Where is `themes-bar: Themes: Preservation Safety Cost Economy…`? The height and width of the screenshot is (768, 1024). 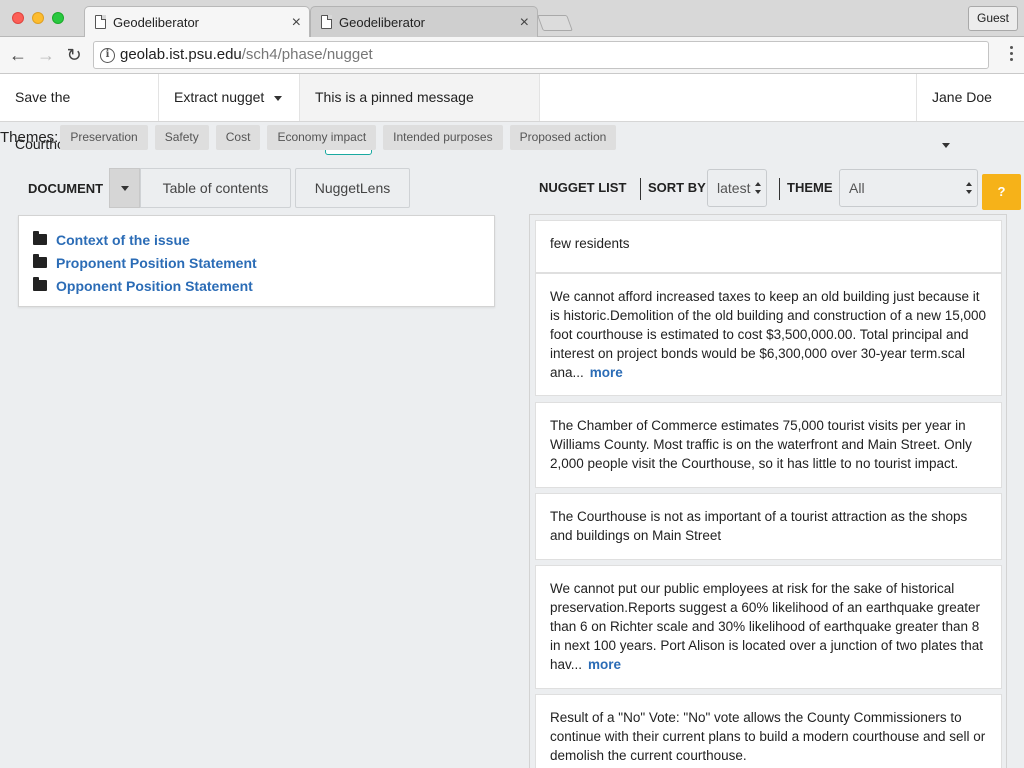
themes-bar: Themes: Preservation Safety Cost Economy… is located at coordinates (311, 137).